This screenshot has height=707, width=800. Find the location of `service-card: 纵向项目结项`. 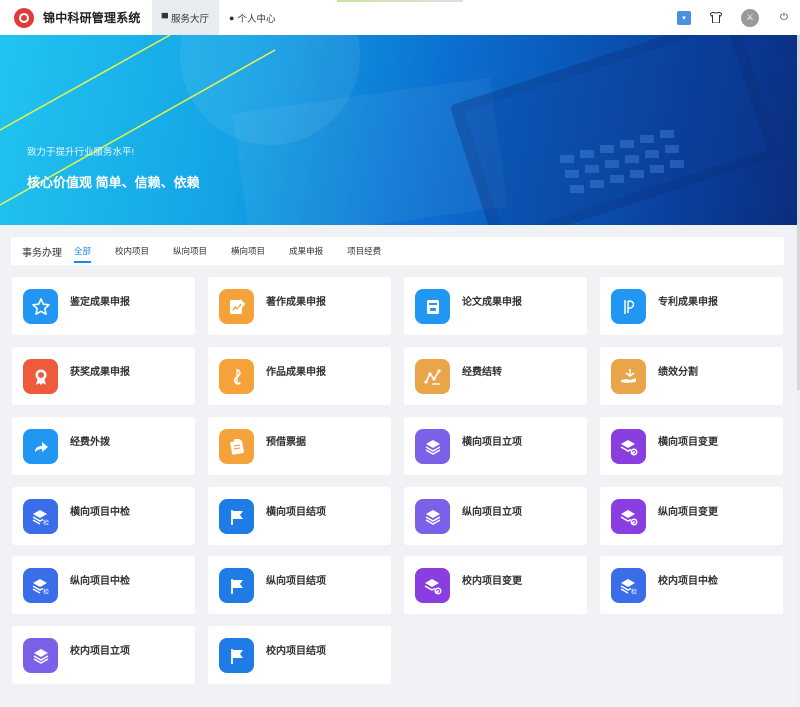

service-card: 纵向项目结项 is located at coordinates (299, 585).